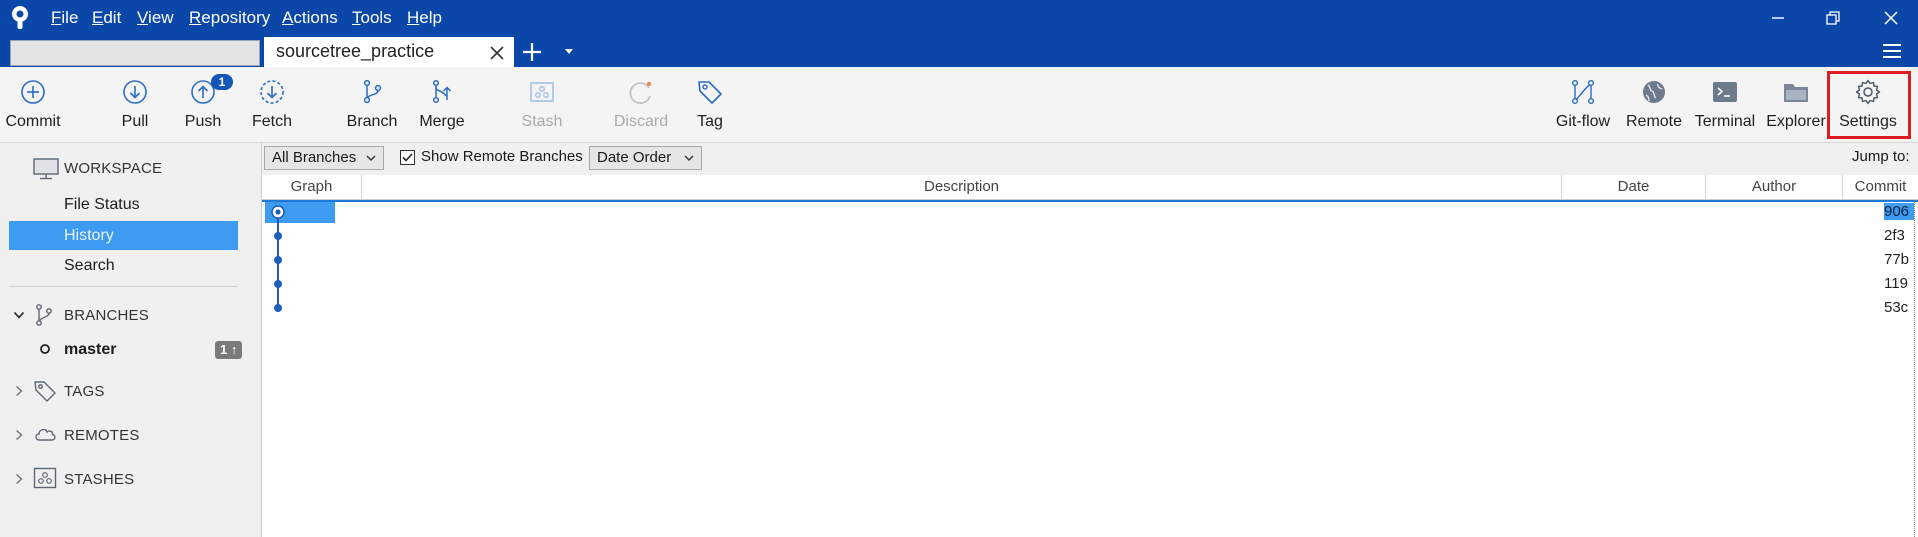 Image resolution: width=1918 pixels, height=537 pixels. What do you see at coordinates (641, 108) in the screenshot?
I see `discard-button: Discard` at bounding box center [641, 108].